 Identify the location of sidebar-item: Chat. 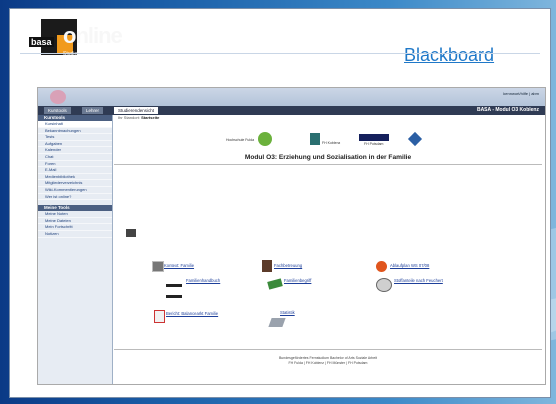
(75, 157).